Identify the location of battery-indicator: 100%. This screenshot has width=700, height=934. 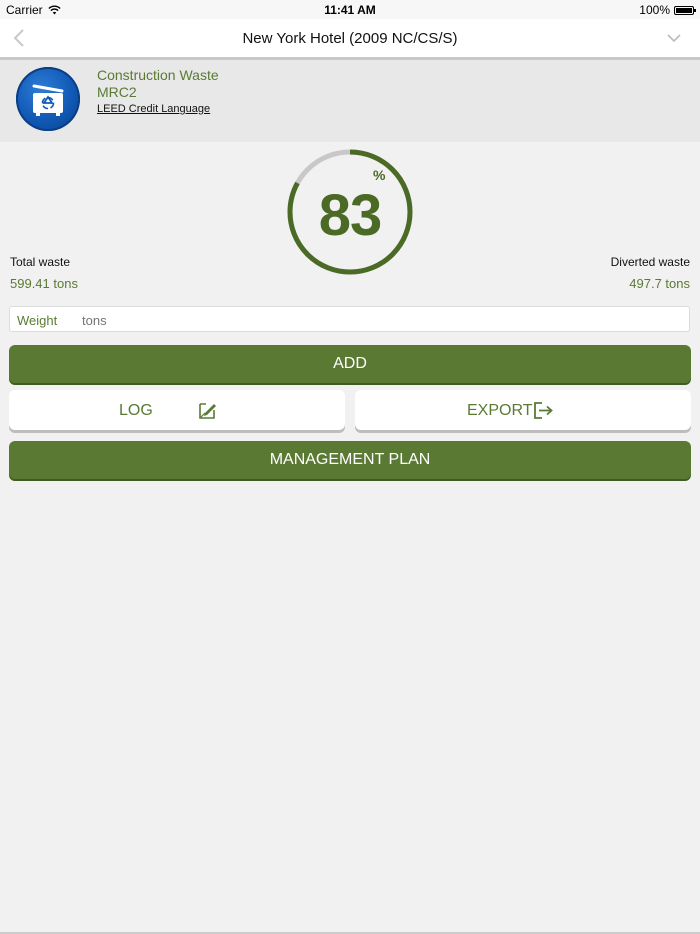
(667, 10).